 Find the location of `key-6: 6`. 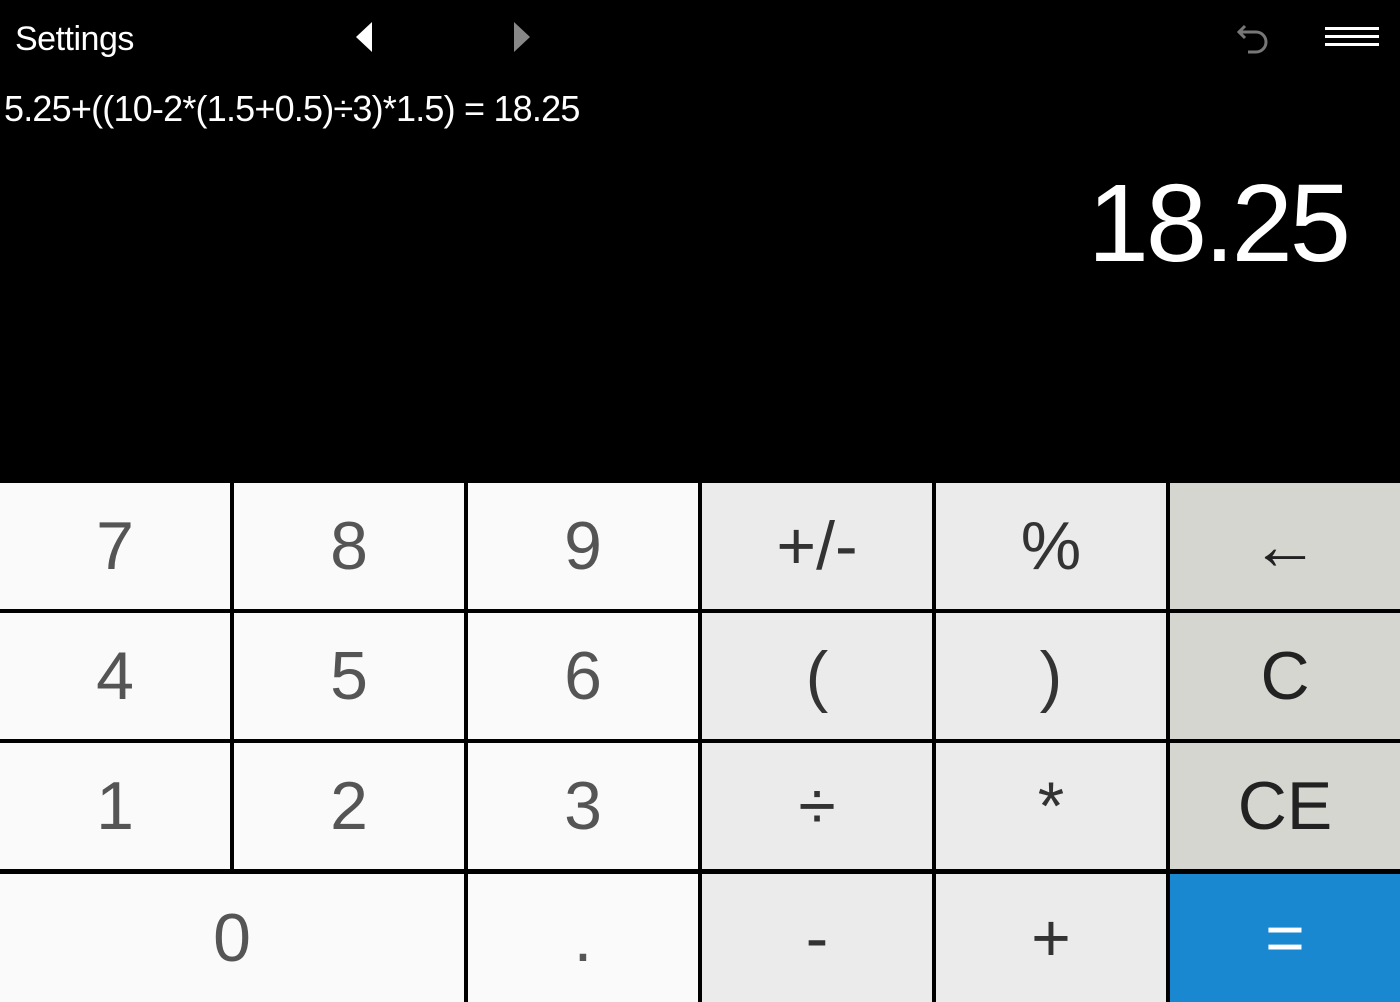

key-6: 6 is located at coordinates (583, 676).